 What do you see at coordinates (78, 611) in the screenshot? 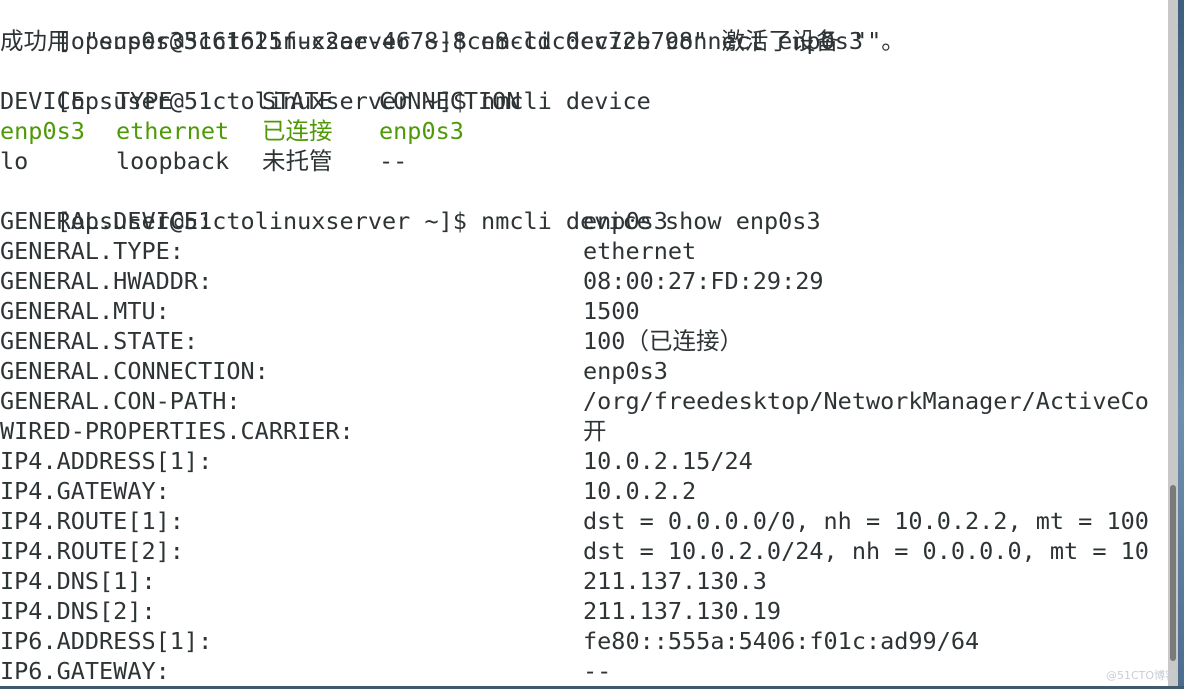
I see `property-key: IP4.DNS[2]:` at bounding box center [78, 611].